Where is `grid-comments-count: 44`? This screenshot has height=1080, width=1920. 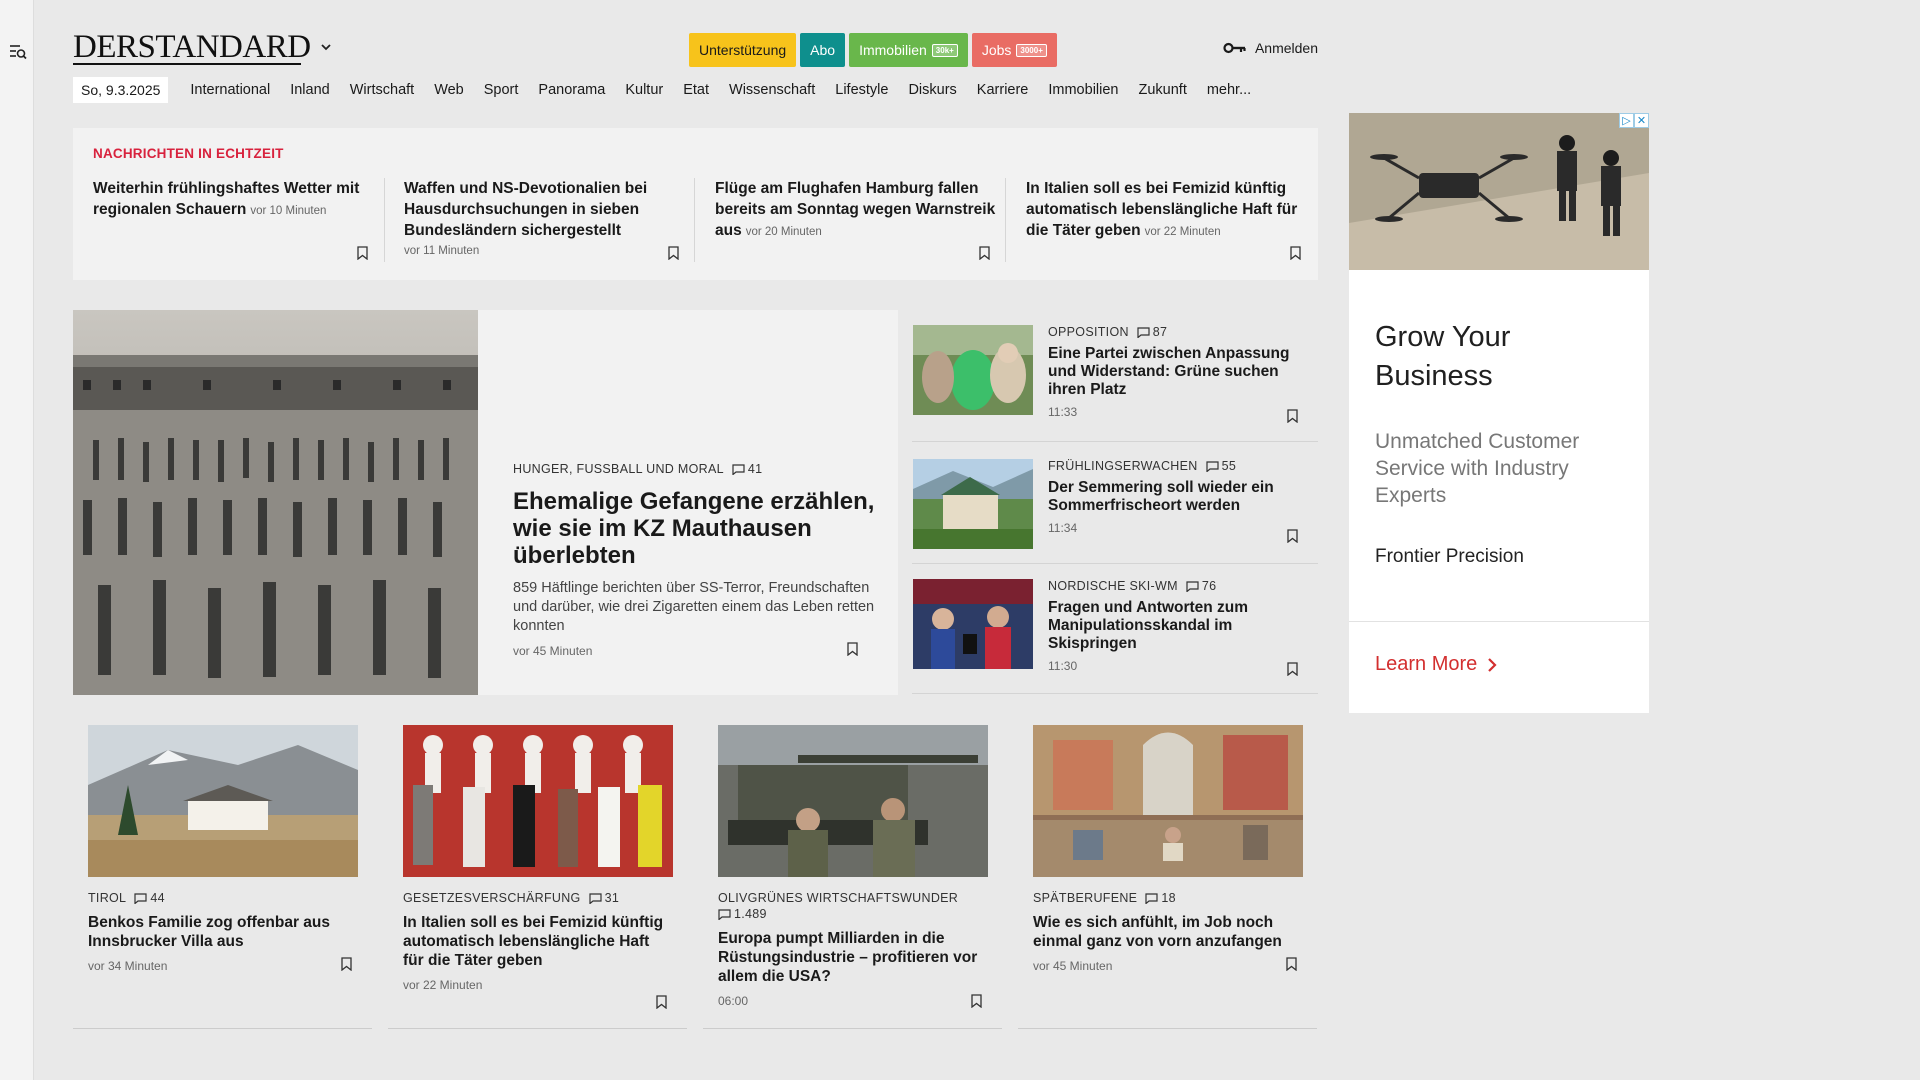
grid-comments-count: 44 is located at coordinates (157, 898).